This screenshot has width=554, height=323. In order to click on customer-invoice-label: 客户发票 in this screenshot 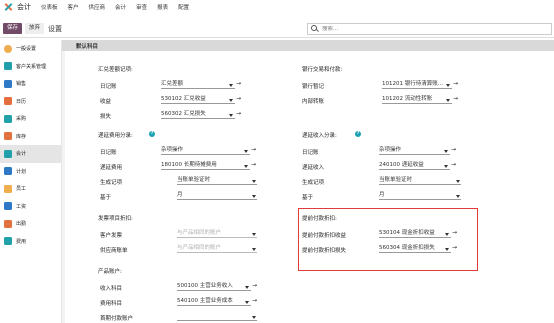, I will do `click(111, 236)`.